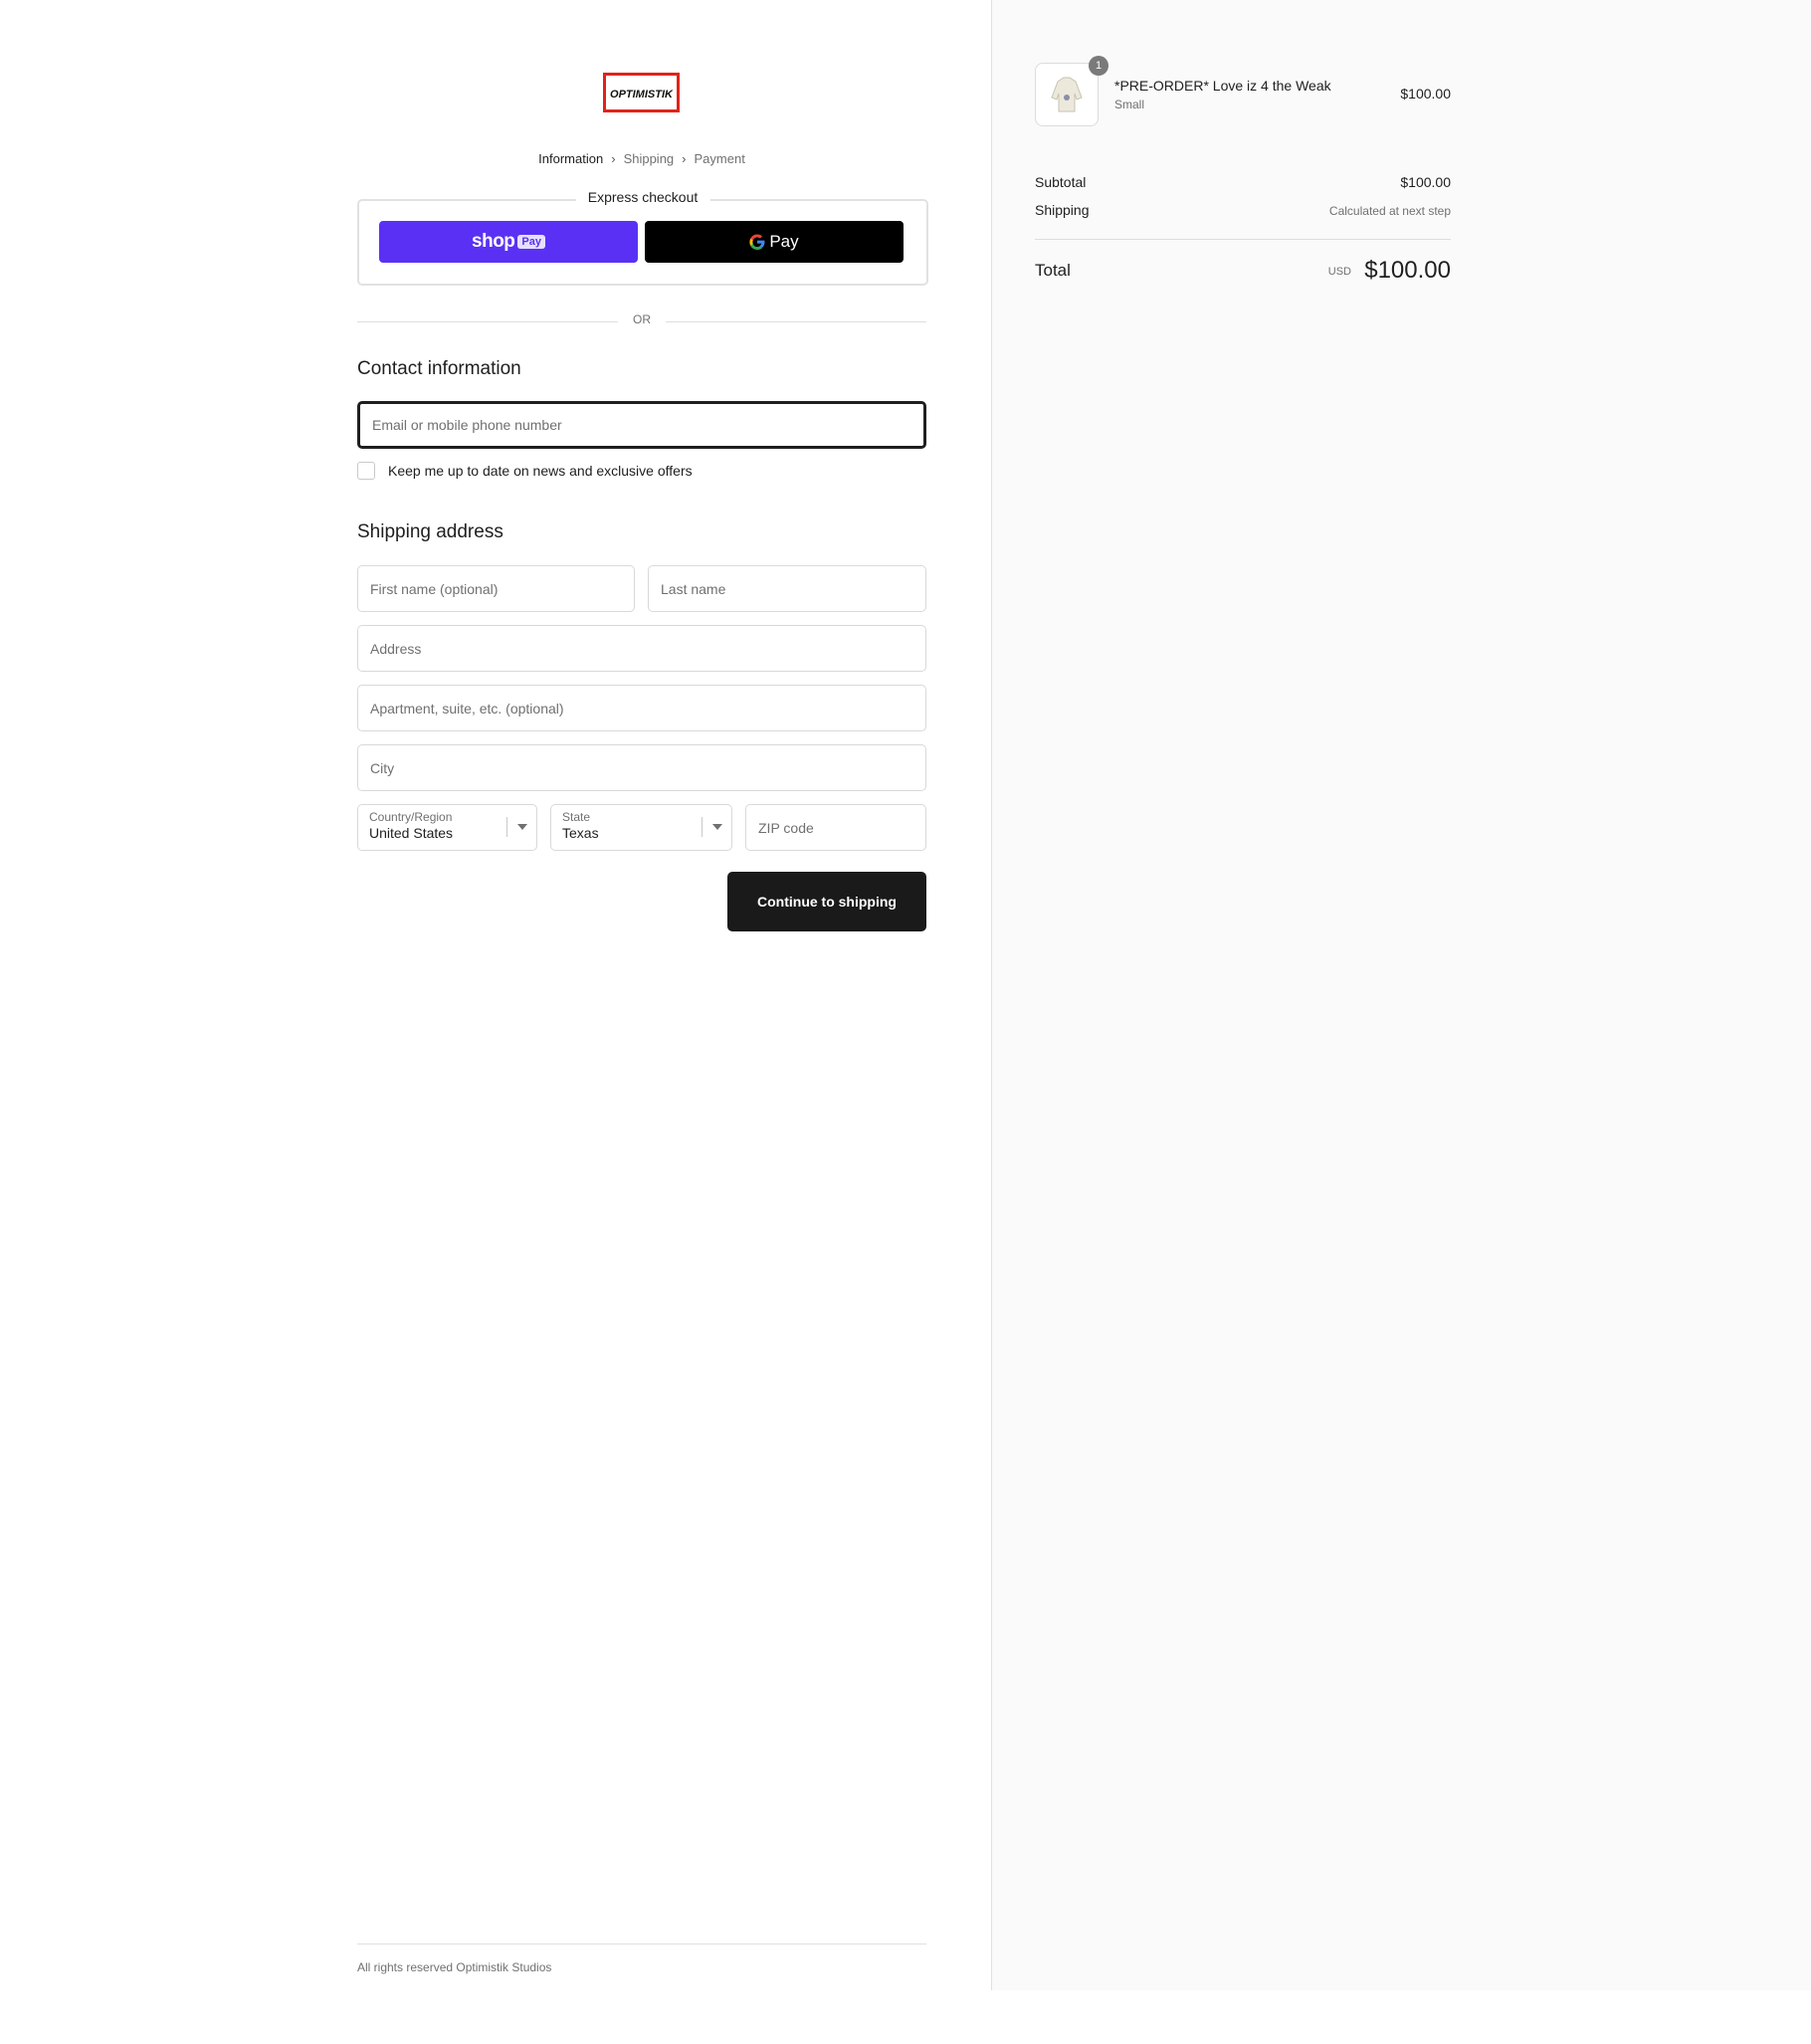  Describe the element at coordinates (1222, 86) in the screenshot. I see `product-name: *PRE-ORDER* Love iz 4 the Weak` at that location.